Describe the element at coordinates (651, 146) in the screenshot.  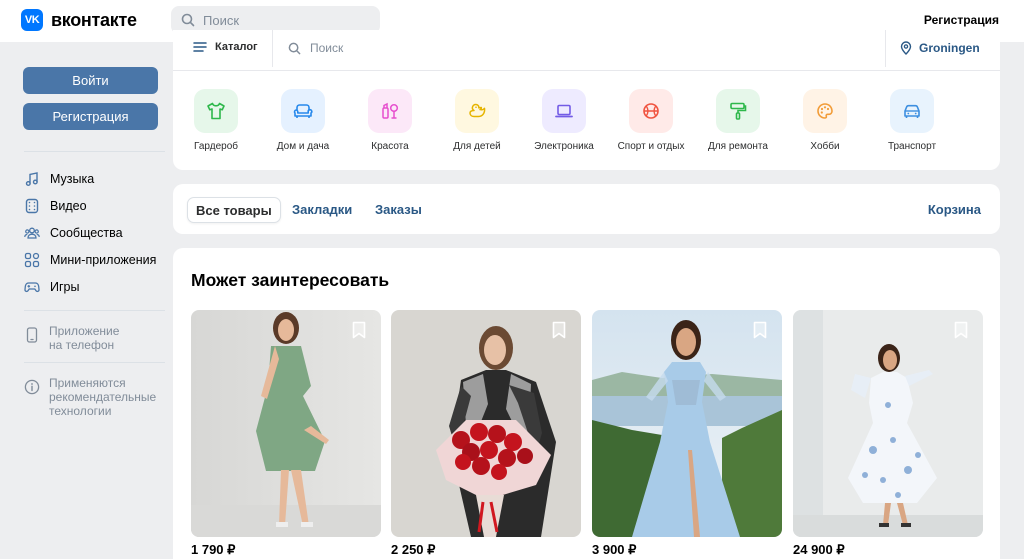
I see `category-label: Спорт и отдых` at that location.